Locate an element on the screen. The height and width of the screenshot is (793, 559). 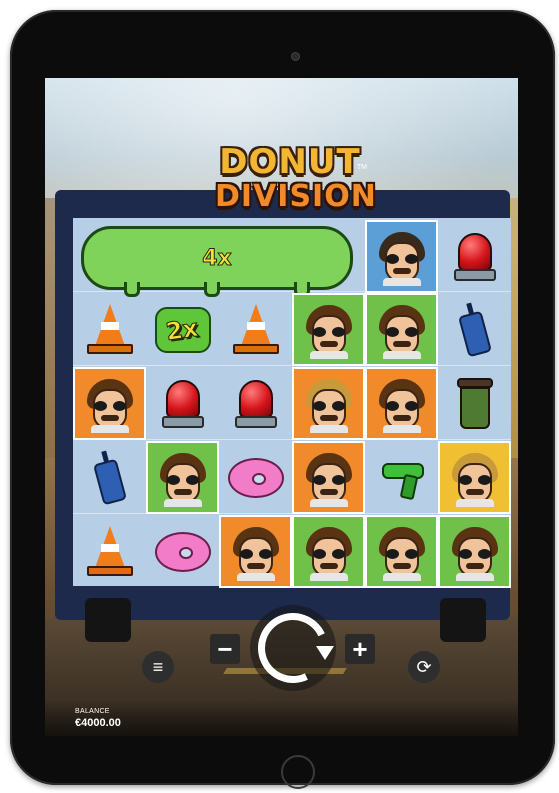
symbol-multiplier: 2x is located at coordinates (182, 329).